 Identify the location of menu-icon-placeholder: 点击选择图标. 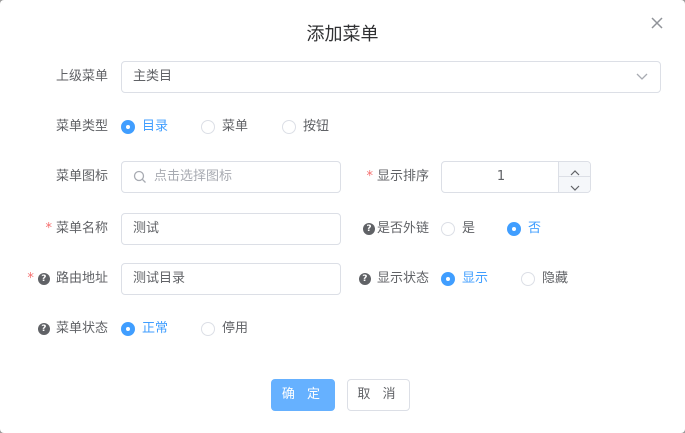
(193, 176).